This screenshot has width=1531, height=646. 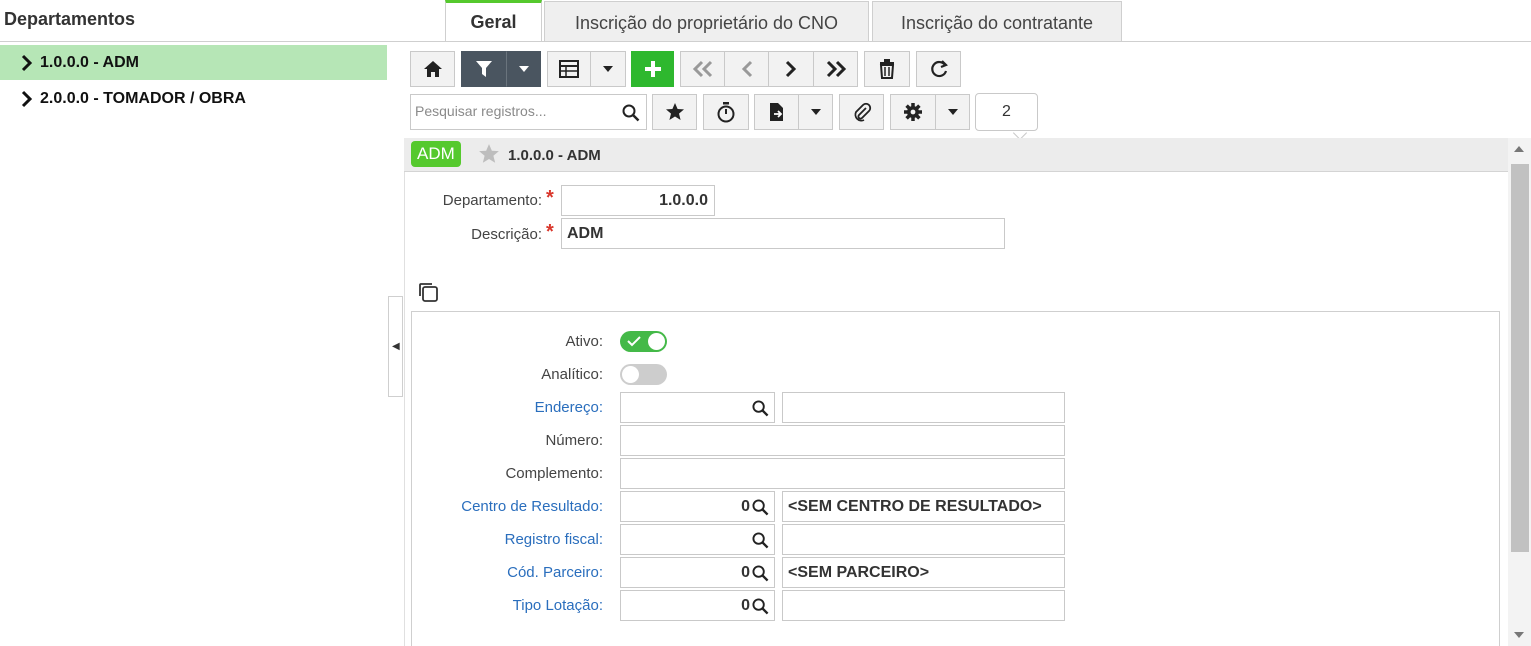 What do you see at coordinates (915, 506) in the screenshot?
I see `centro-resultado-desc: <SEM CENTRO DE RESULTADO>` at bounding box center [915, 506].